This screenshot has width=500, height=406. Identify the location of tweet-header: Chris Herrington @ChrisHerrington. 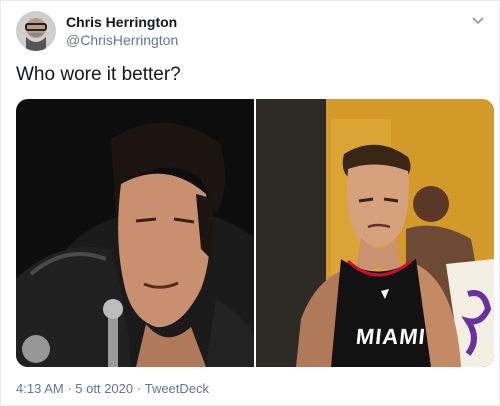
(97, 31).